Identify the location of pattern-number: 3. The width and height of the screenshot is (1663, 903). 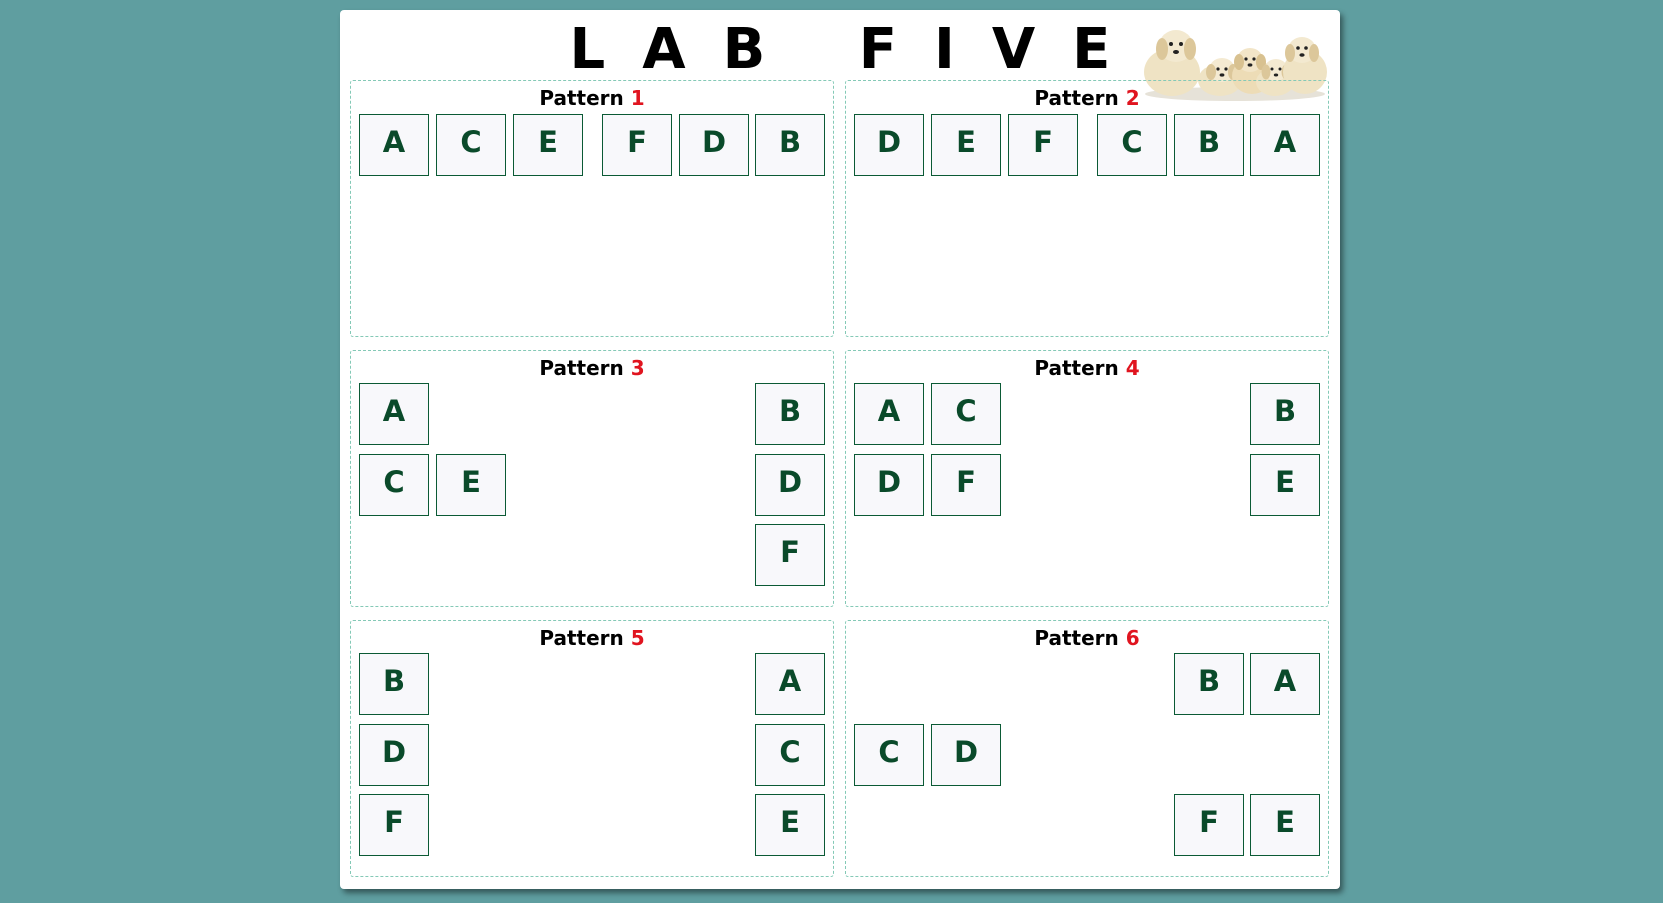
(637, 368).